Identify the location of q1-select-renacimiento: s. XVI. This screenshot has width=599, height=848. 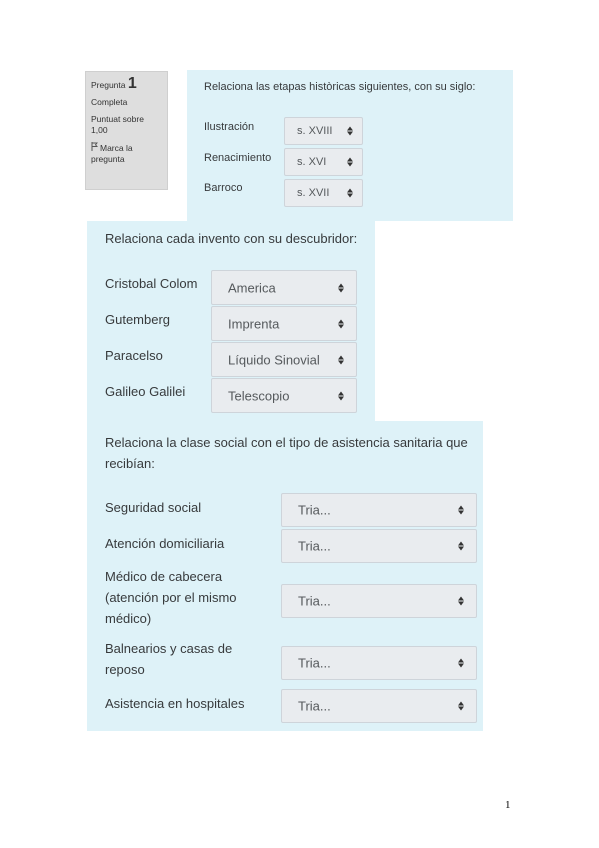
(323, 162).